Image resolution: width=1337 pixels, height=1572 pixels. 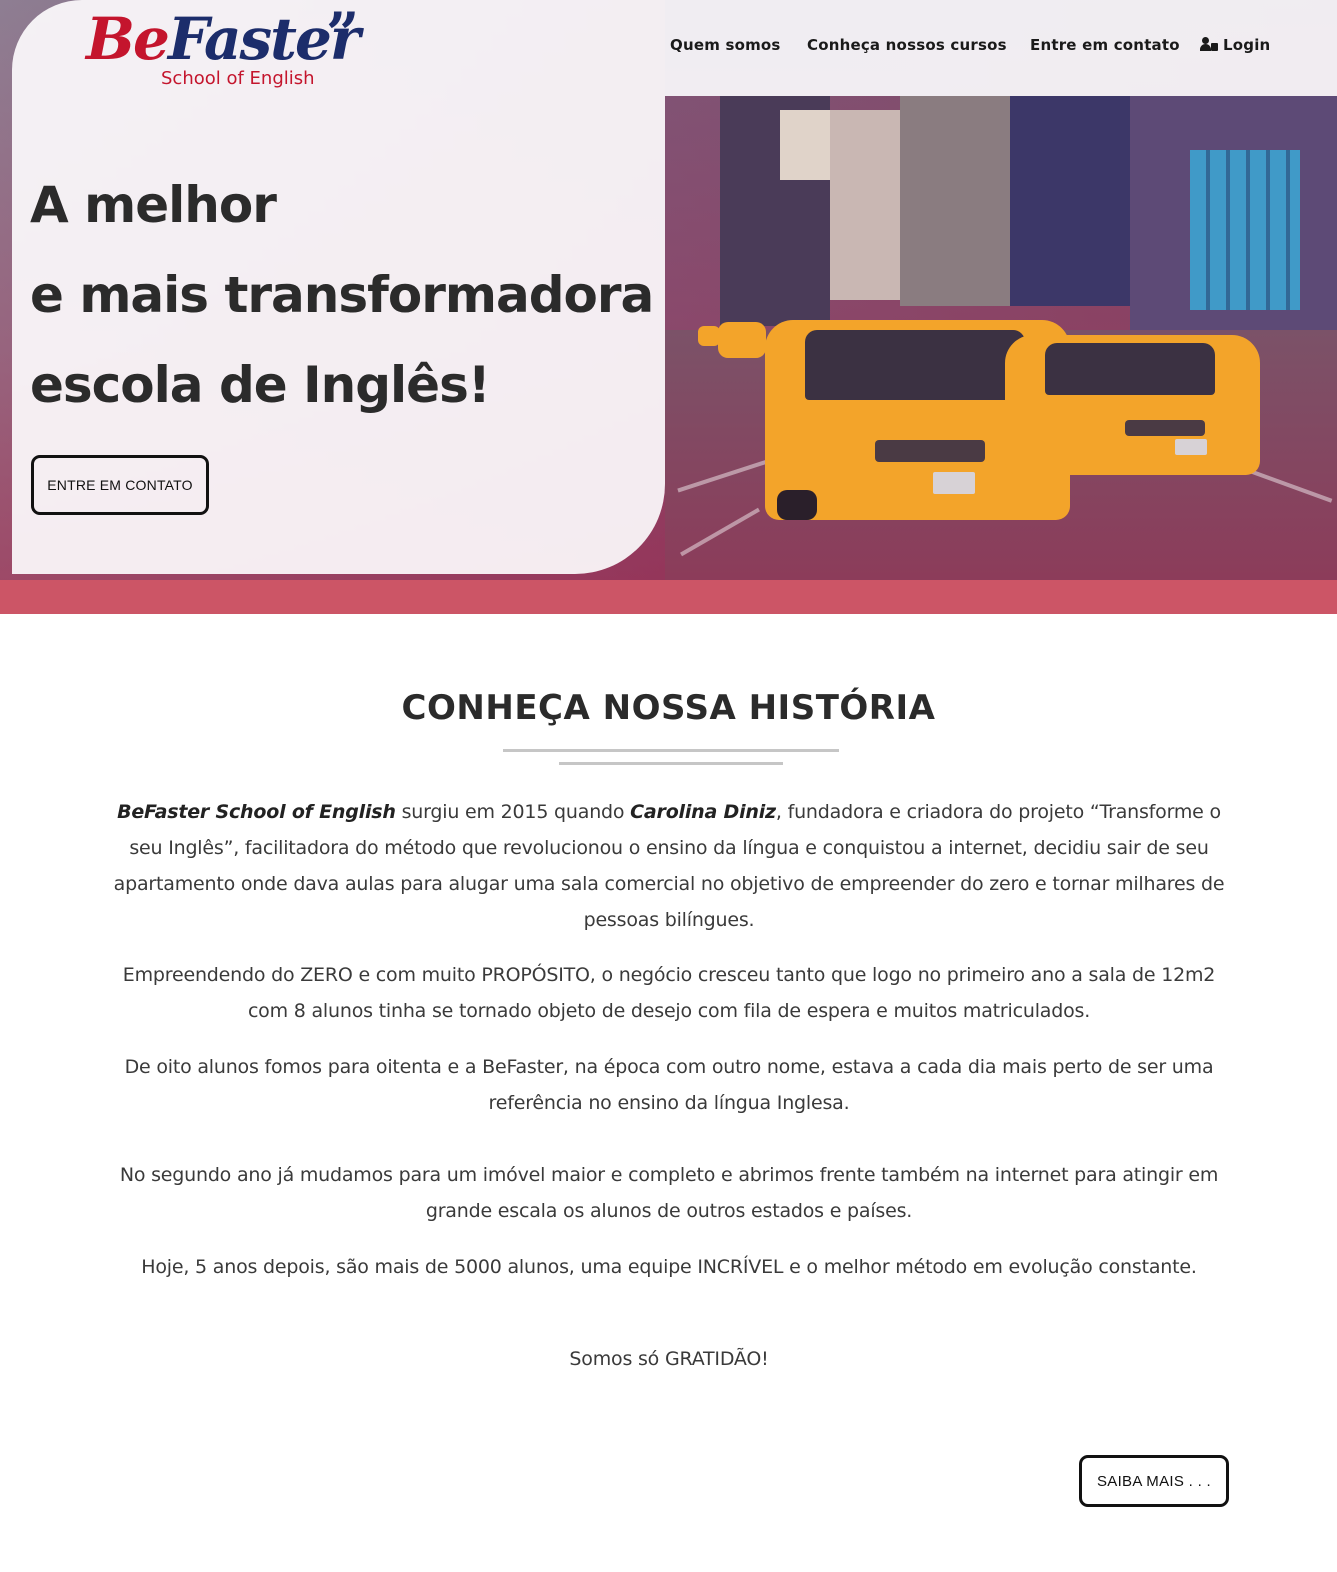 I want to click on nav-login: Login, so click(x=1235, y=45).